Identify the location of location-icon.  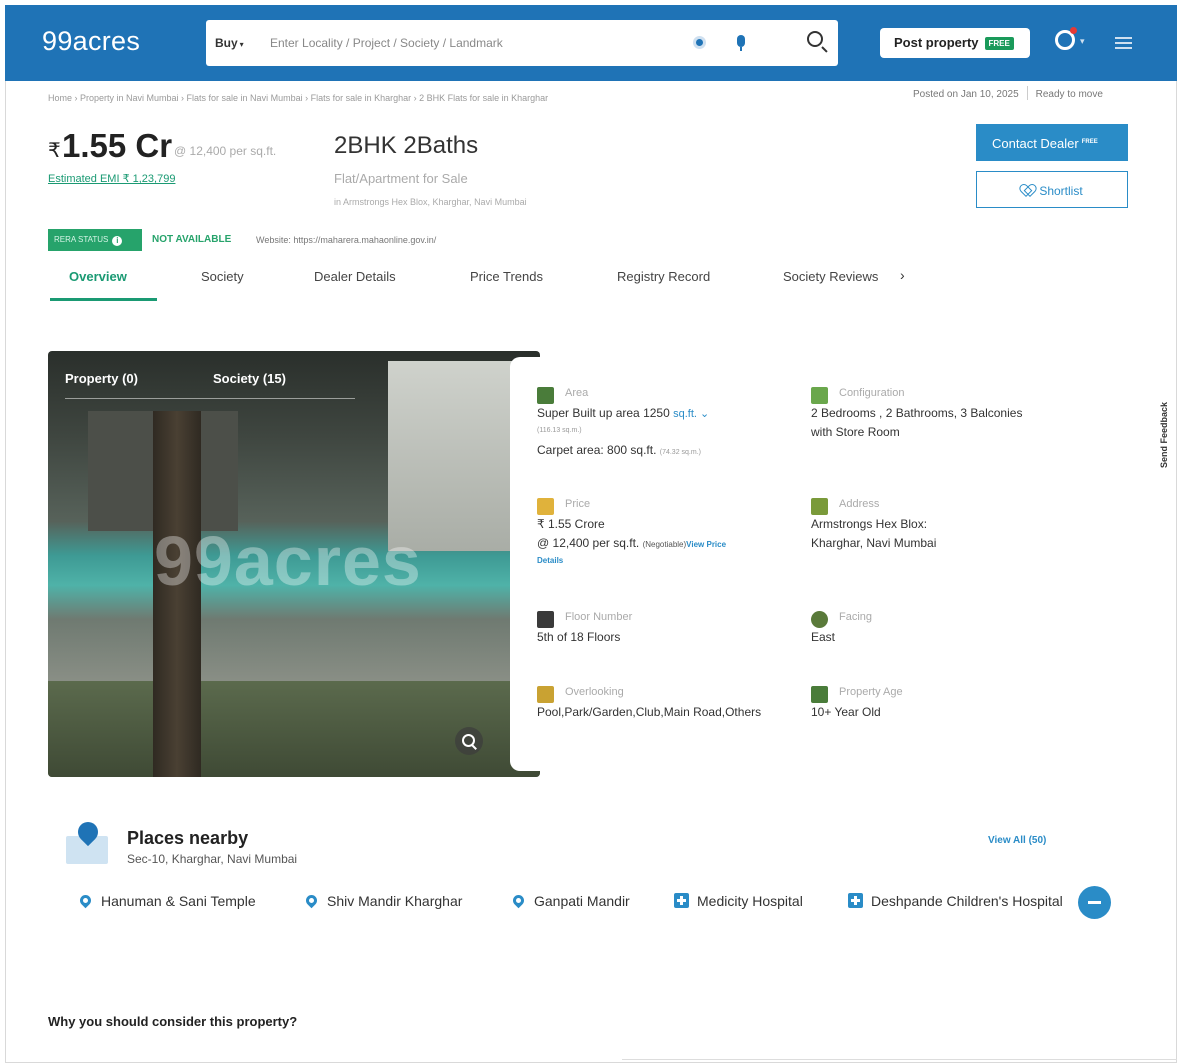
(699, 42).